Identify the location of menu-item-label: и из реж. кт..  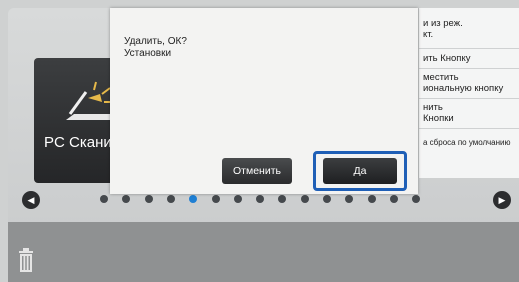
(443, 29).